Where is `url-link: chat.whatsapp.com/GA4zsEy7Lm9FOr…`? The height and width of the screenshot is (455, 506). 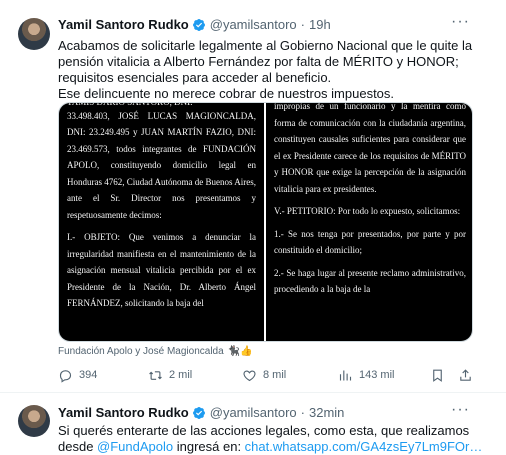 url-link: chat.whatsapp.com/GA4zsEy7Lm9FOr… is located at coordinates (364, 446).